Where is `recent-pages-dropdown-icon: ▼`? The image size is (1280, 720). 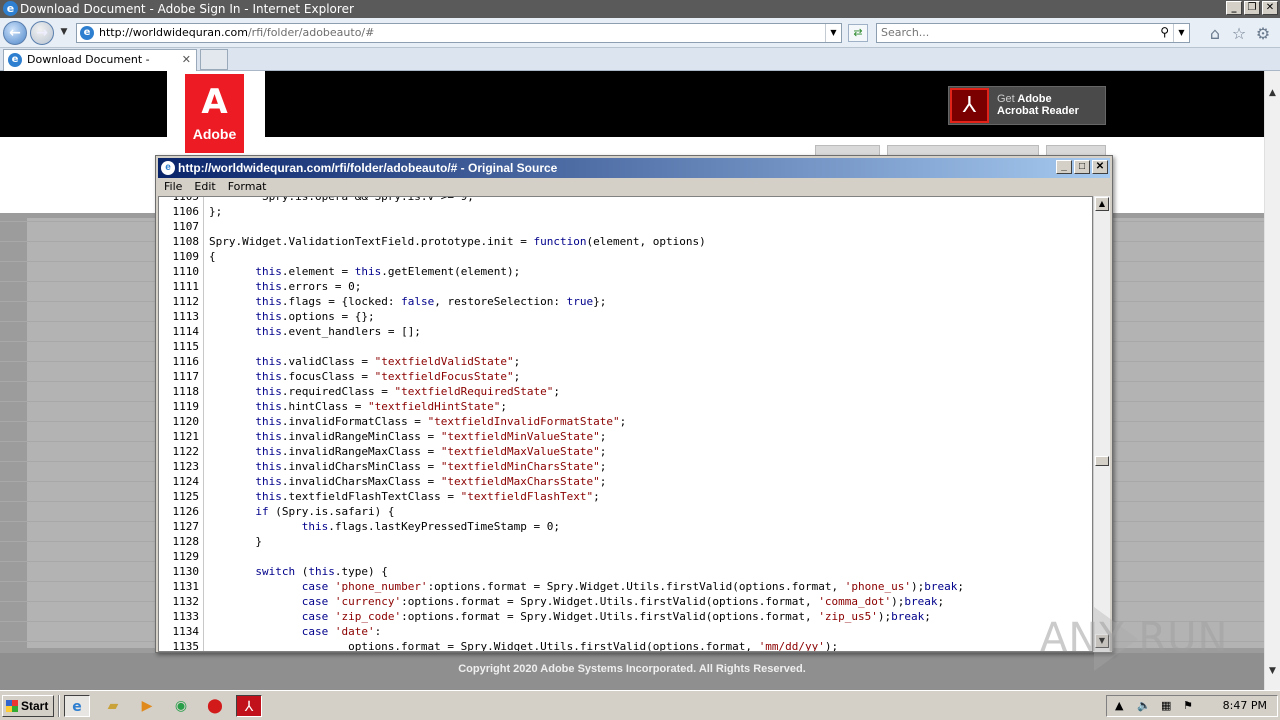
recent-pages-dropdown-icon: ▼ is located at coordinates (64, 33).